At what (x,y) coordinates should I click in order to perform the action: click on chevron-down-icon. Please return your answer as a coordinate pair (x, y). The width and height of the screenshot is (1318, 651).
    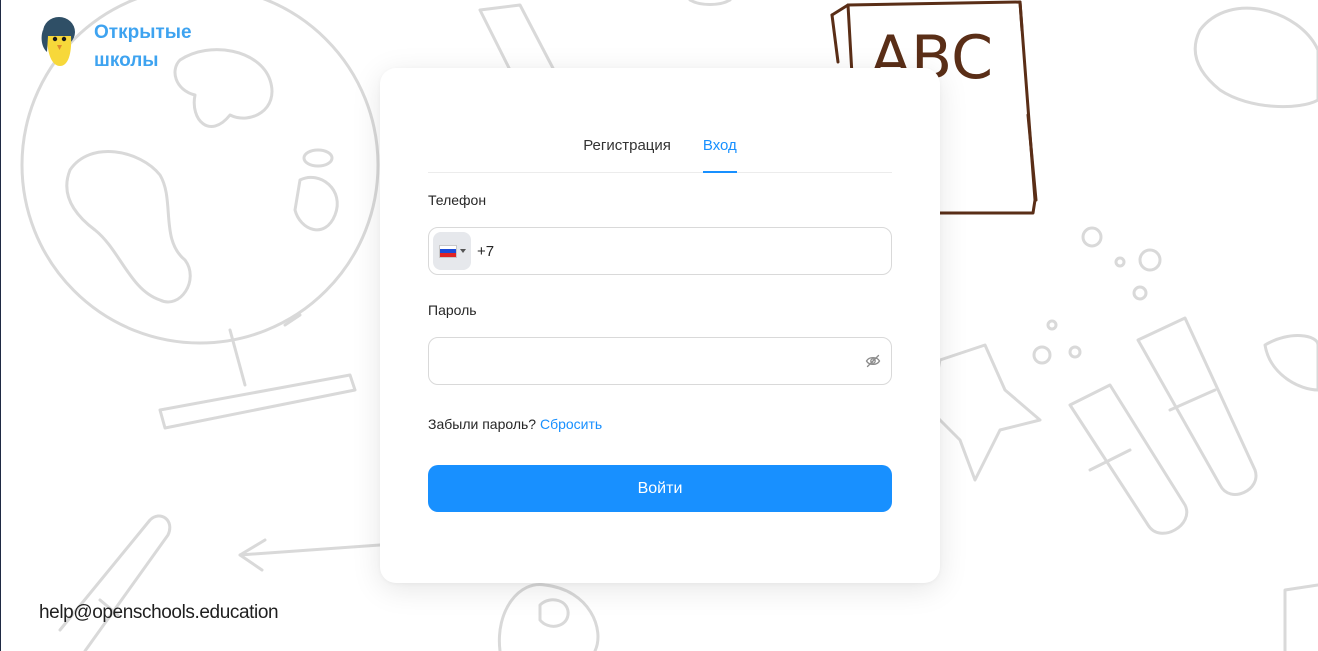
    Looking at the image, I should click on (462, 251).